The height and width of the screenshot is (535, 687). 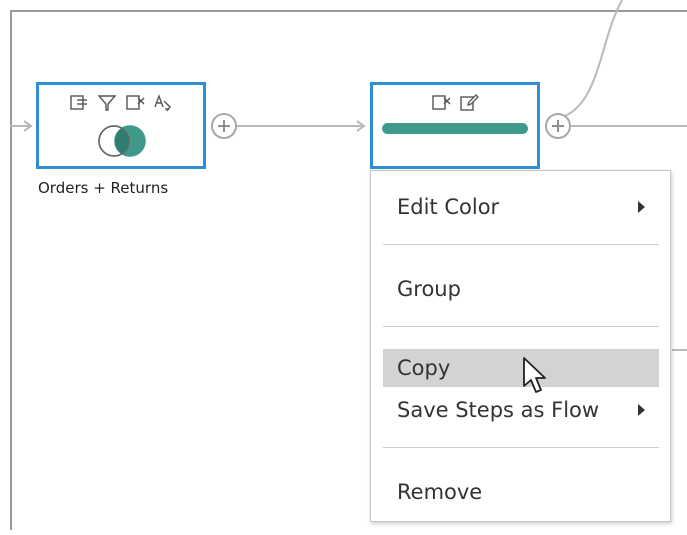 I want to click on menu-item-label: Copy, so click(x=424, y=368).